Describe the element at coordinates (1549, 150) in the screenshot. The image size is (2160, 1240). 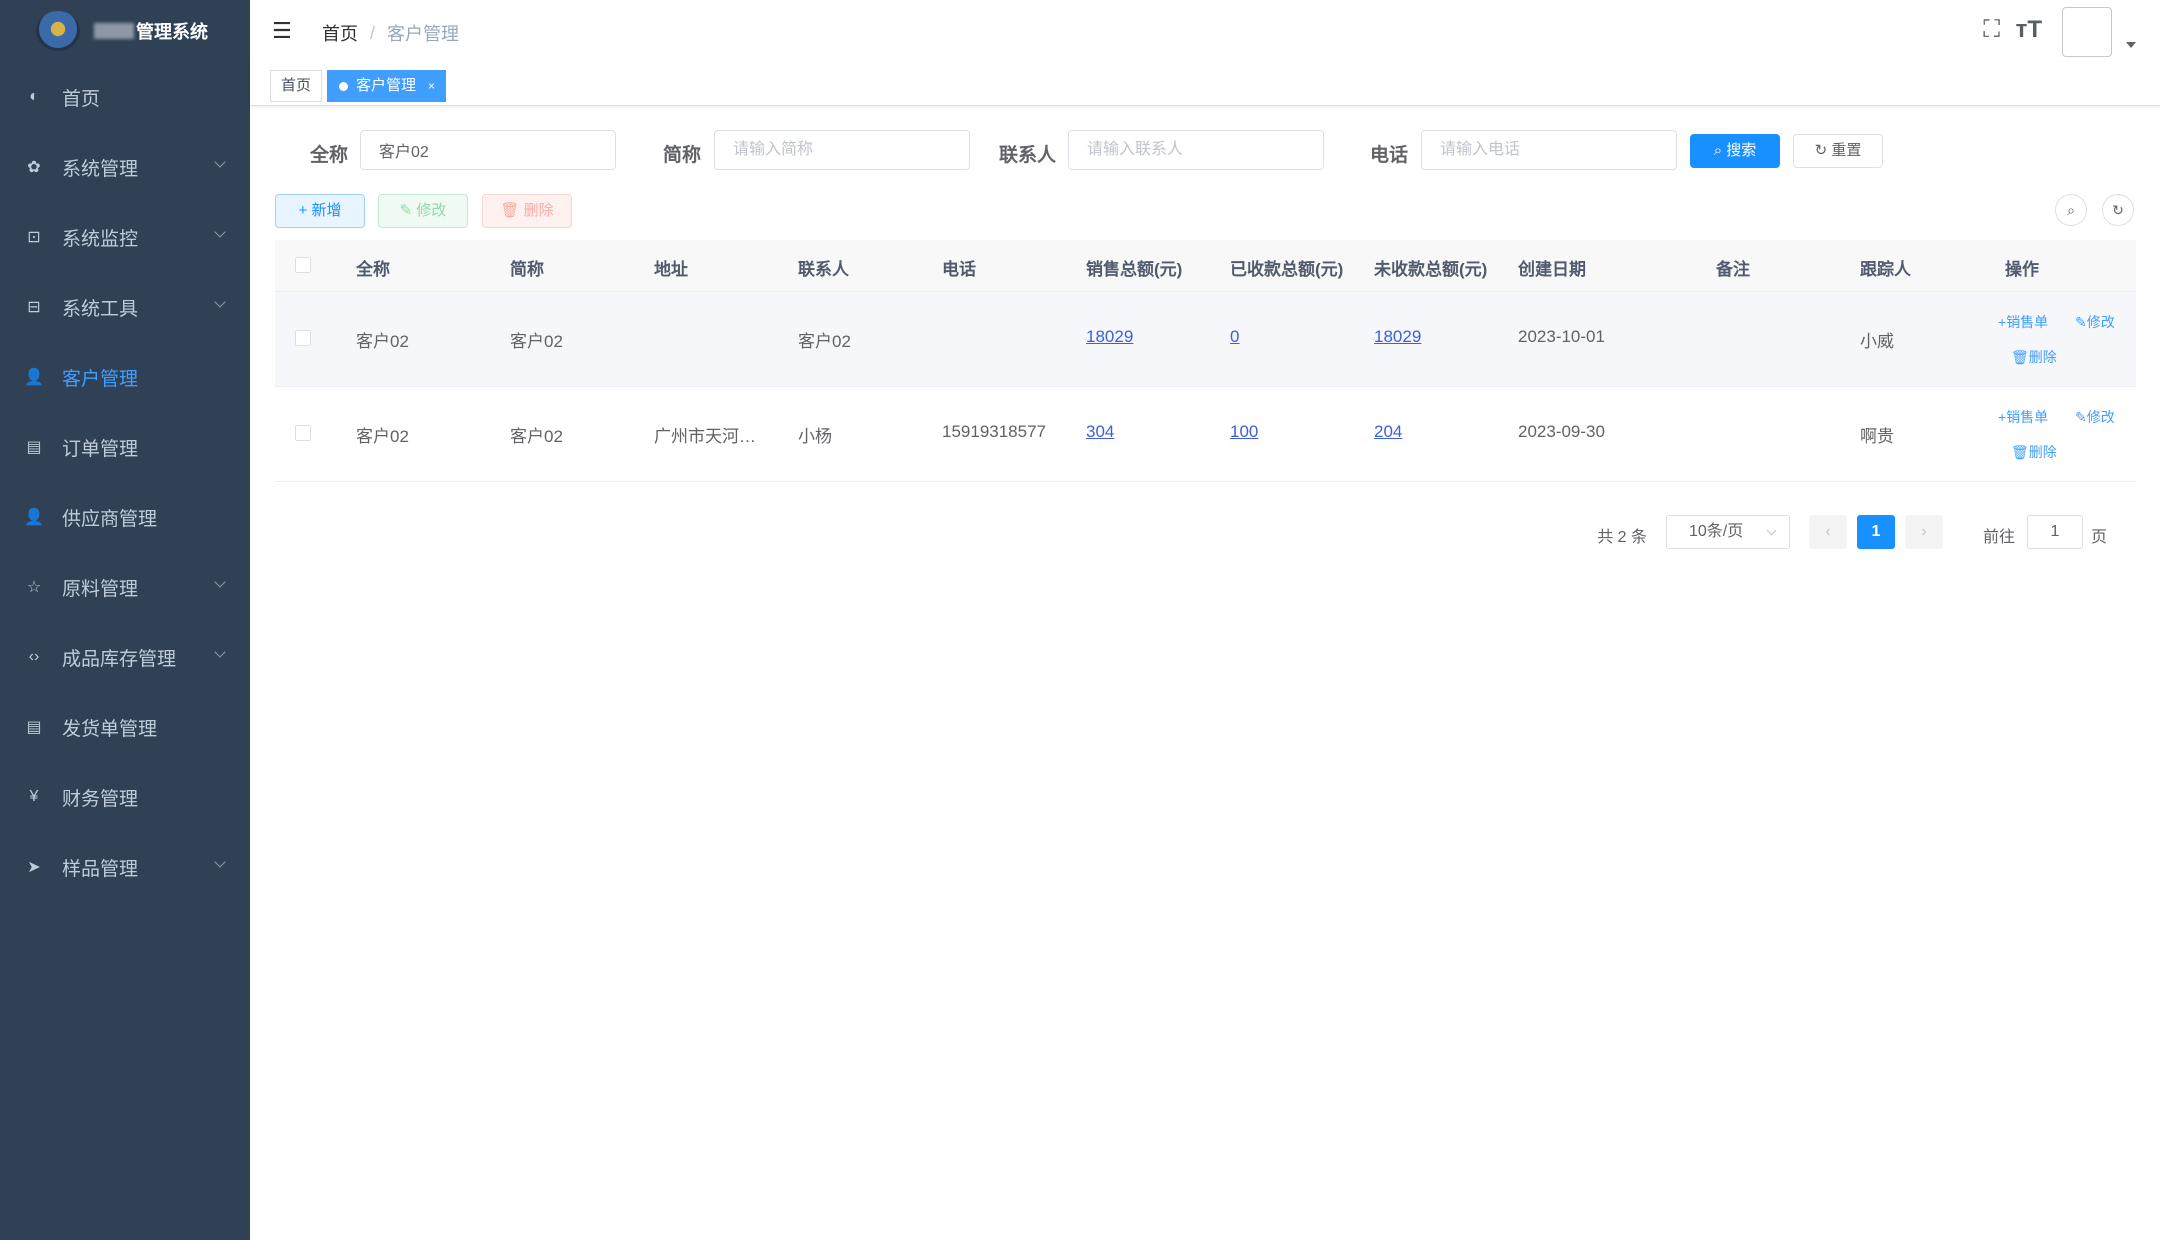
I see `phone-input` at that location.